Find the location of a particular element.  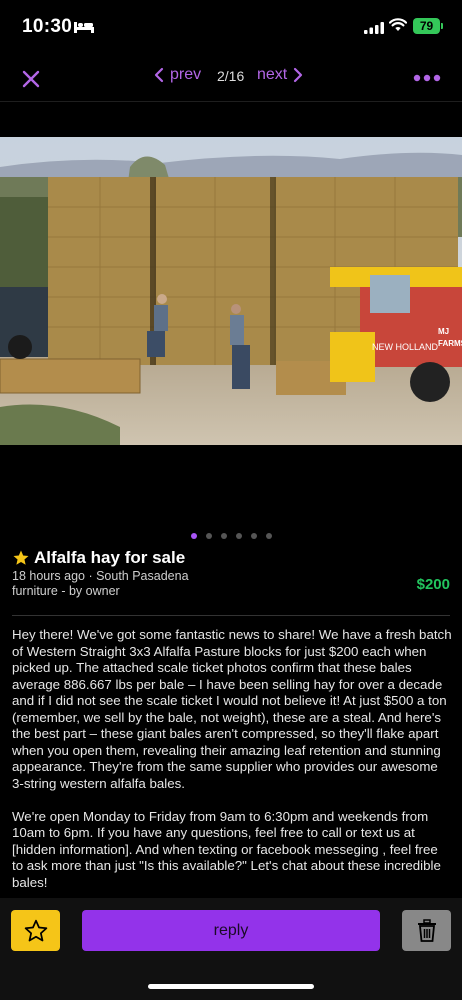

bed-icon is located at coordinates (84, 28).